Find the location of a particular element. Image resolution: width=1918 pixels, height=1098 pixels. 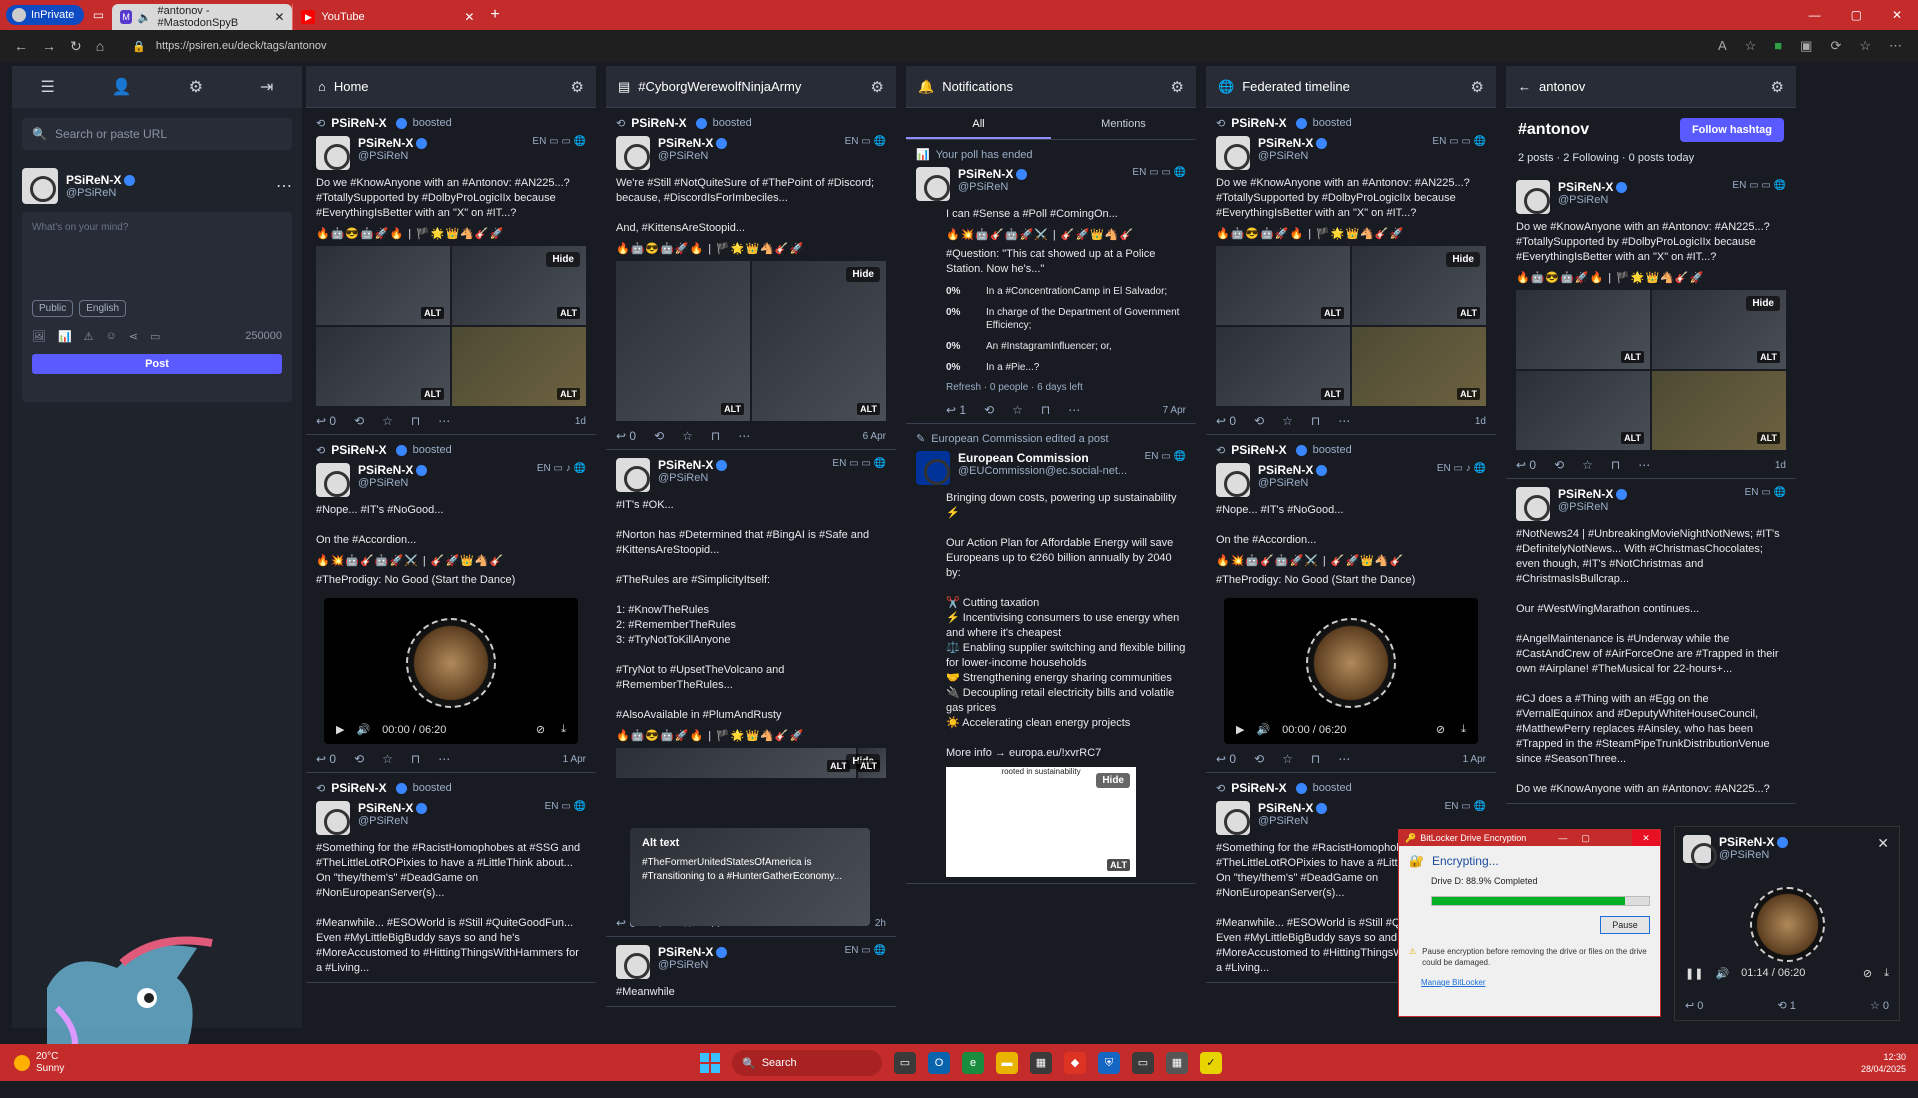

more-icon: ⋯ is located at coordinates (284, 186).